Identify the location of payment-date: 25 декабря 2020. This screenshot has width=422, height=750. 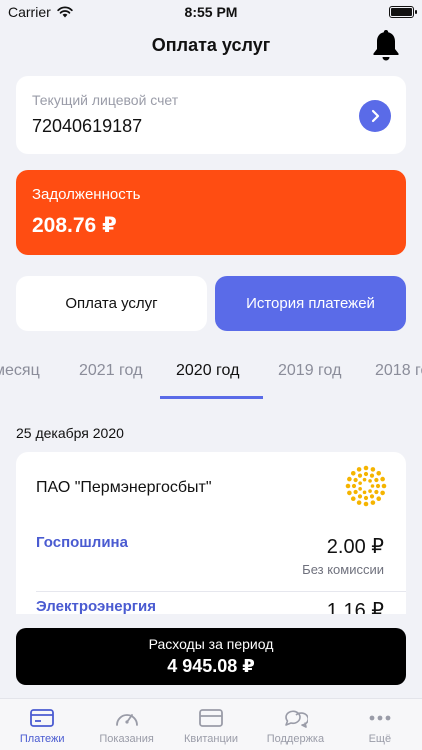
(70, 433).